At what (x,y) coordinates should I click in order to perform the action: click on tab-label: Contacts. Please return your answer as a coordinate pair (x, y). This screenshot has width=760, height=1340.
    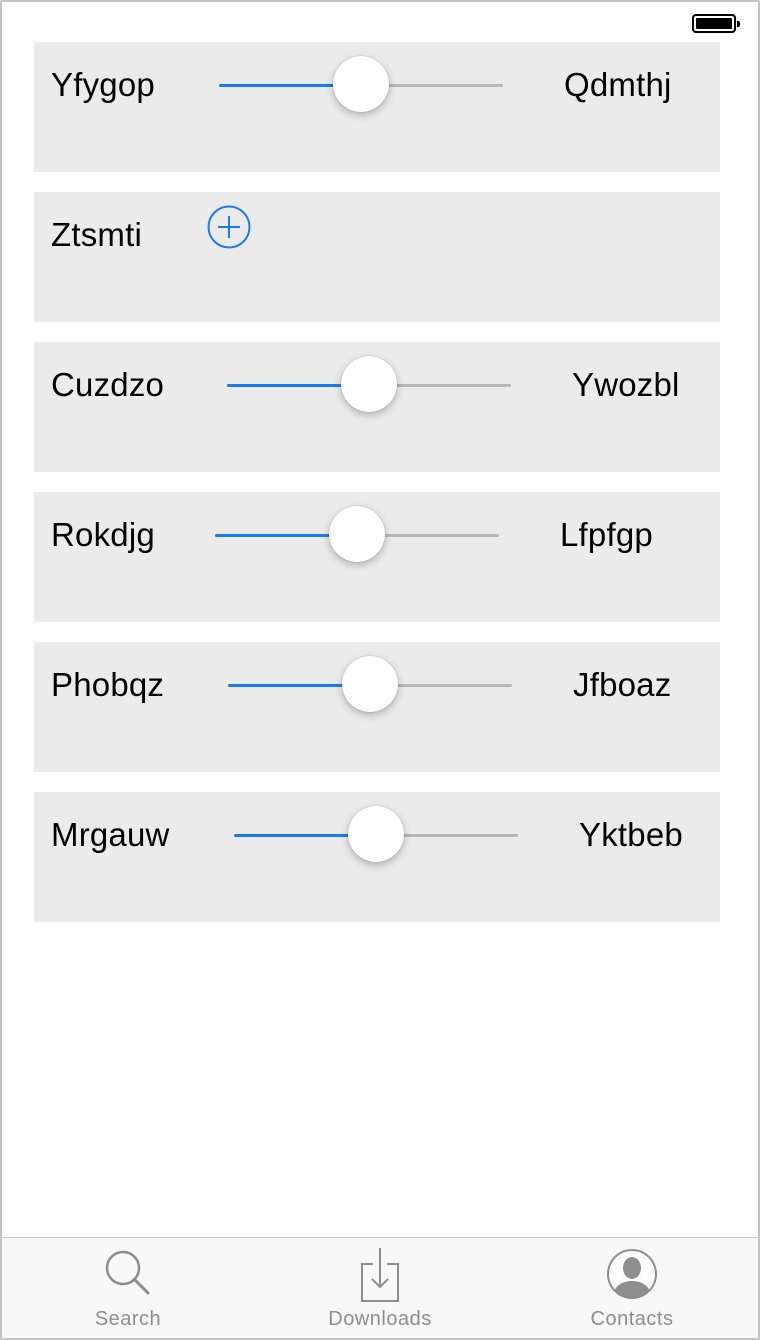
    Looking at the image, I should click on (632, 1319).